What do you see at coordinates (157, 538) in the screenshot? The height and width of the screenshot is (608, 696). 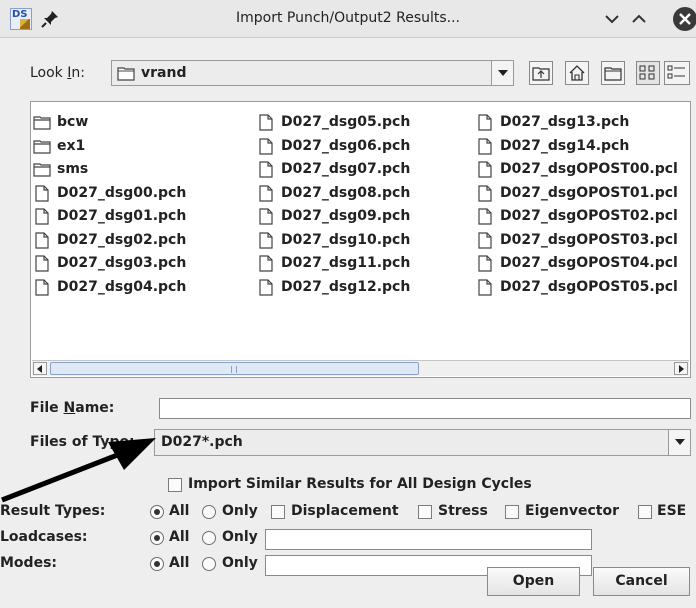 I see `loadcases-all-radio` at bounding box center [157, 538].